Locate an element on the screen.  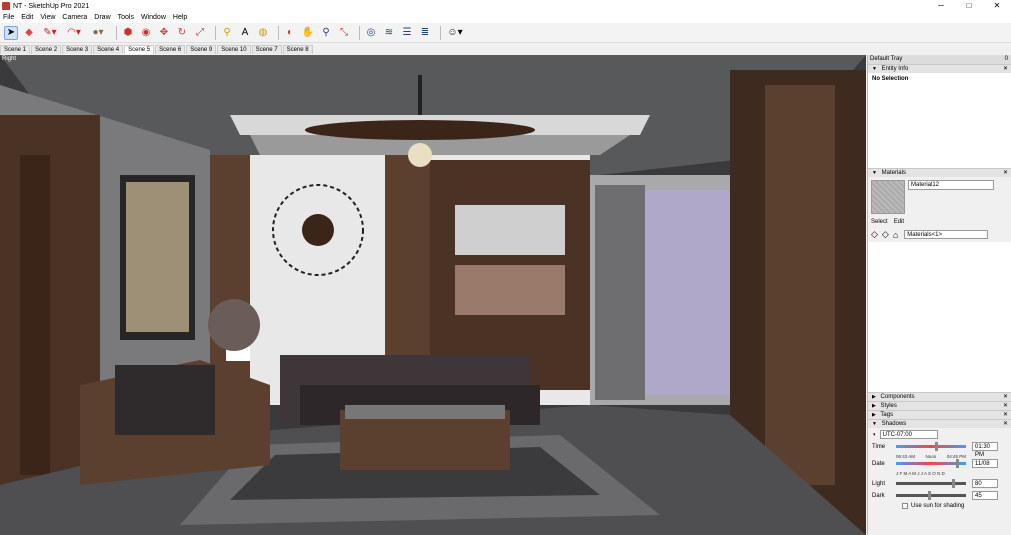
move-tool-icon: ✥ is located at coordinates (164, 33).